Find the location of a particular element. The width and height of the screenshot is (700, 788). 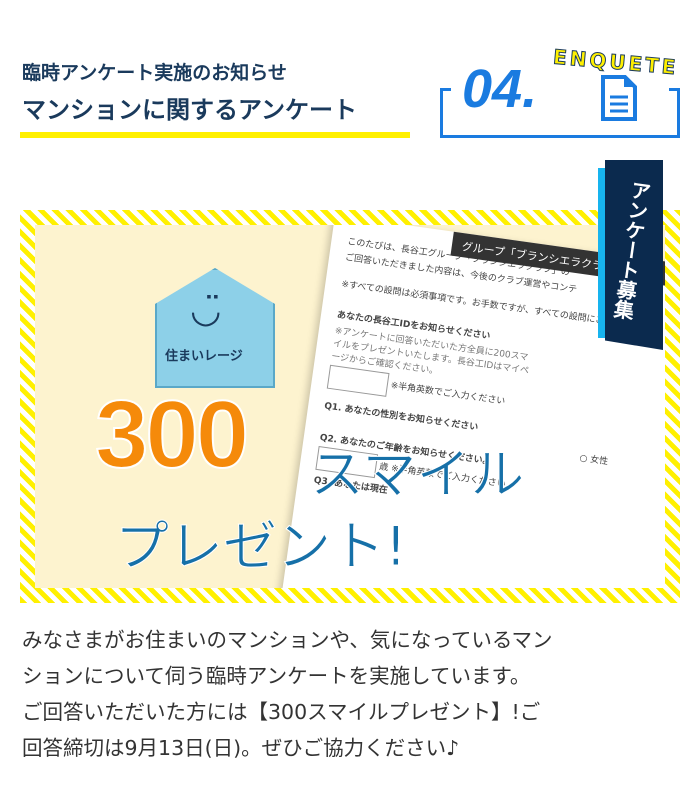

page-title: マンションに関するアンケート is located at coordinates (190, 110).